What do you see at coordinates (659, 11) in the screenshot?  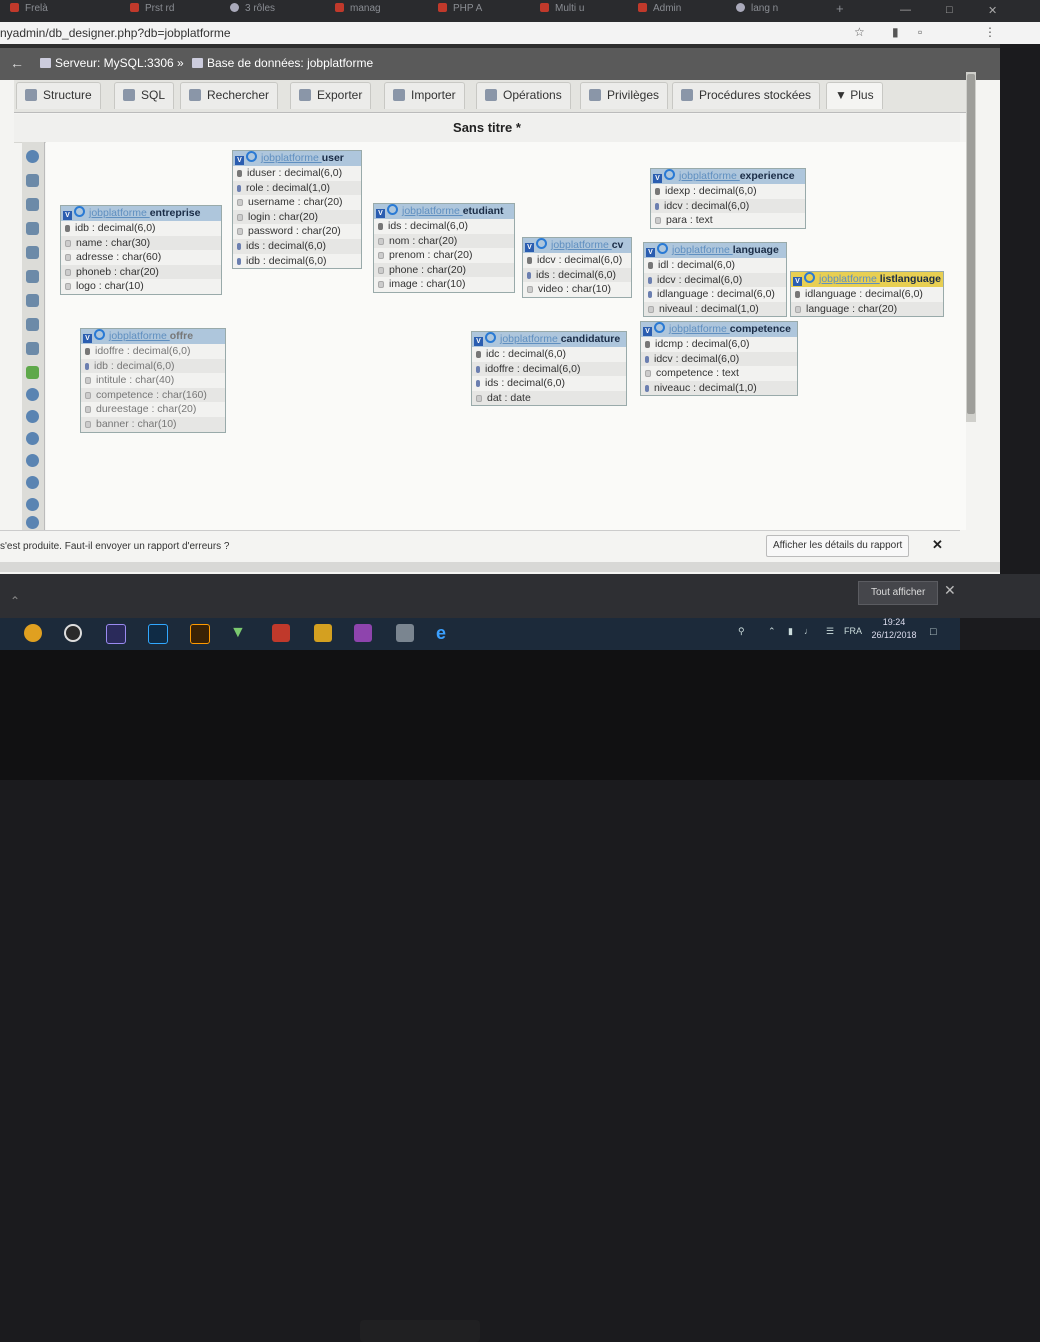 I see `browser-tab: Admin` at bounding box center [659, 11].